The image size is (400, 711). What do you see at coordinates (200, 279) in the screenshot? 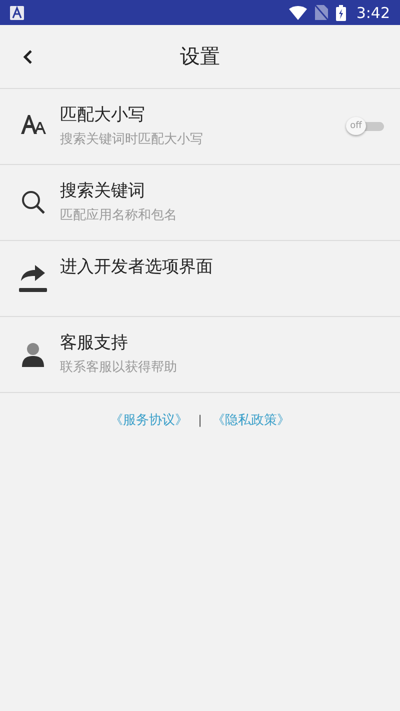
I see `settings-row: 进入开发者选项界面` at bounding box center [200, 279].